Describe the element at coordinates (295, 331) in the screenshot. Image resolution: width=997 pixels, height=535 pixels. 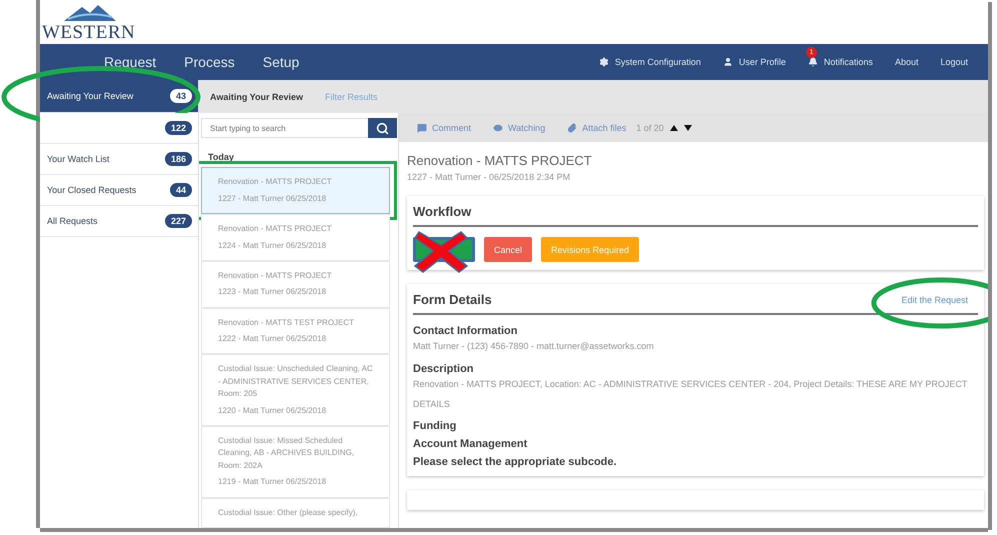
I see `request-item: Renovation - MATTS TEST PROJECT 1222 - Matt Turner 06/25/2018` at that location.